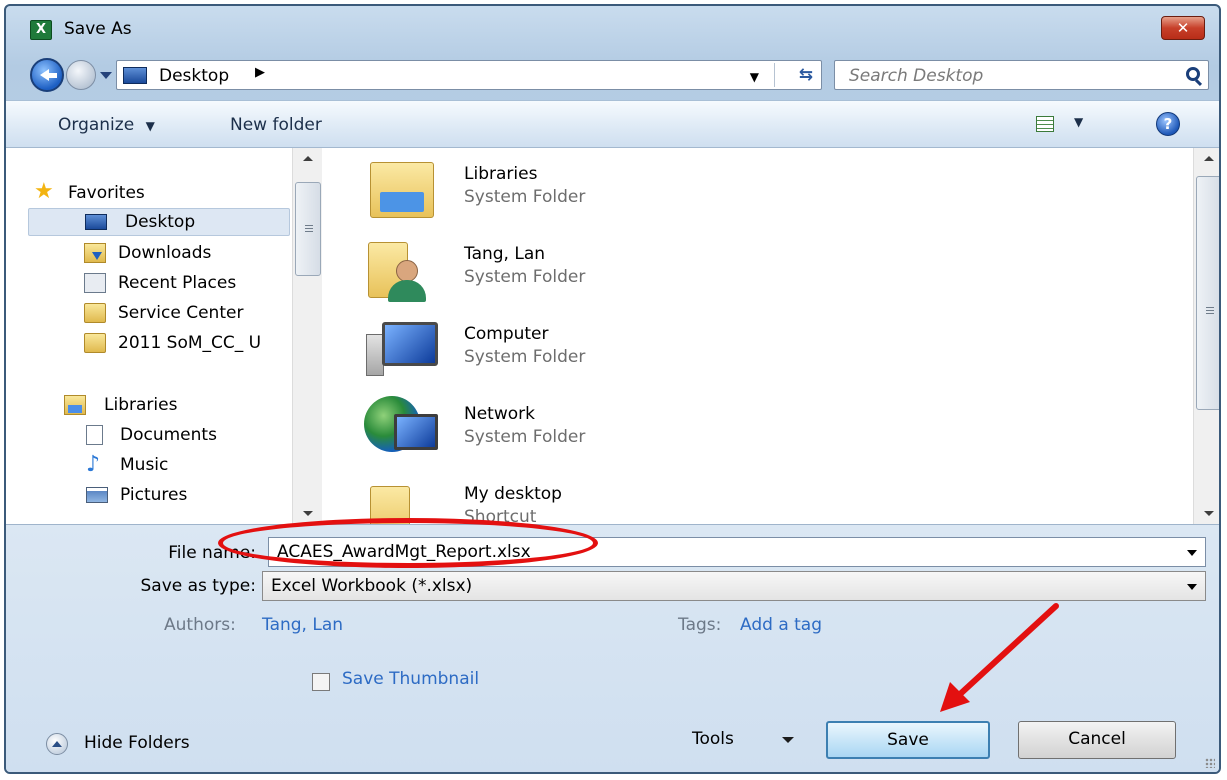 This screenshot has width=1227, height=780. Describe the element at coordinates (307, 336) in the screenshot. I see `nav-pane-scrollbar` at that location.